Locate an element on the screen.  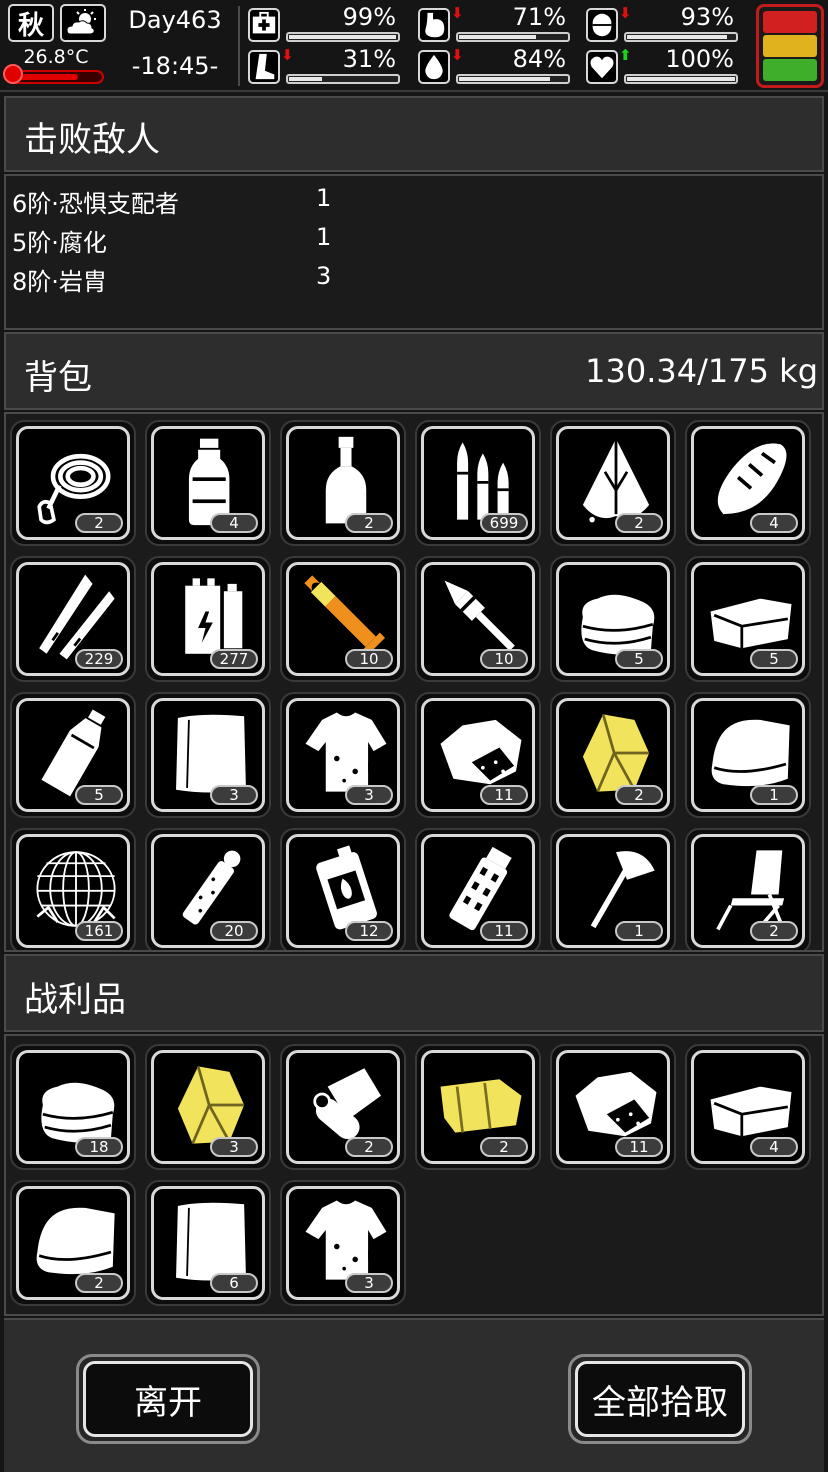
enemy-name: 6阶·恐惧支配者 is located at coordinates (95, 204).